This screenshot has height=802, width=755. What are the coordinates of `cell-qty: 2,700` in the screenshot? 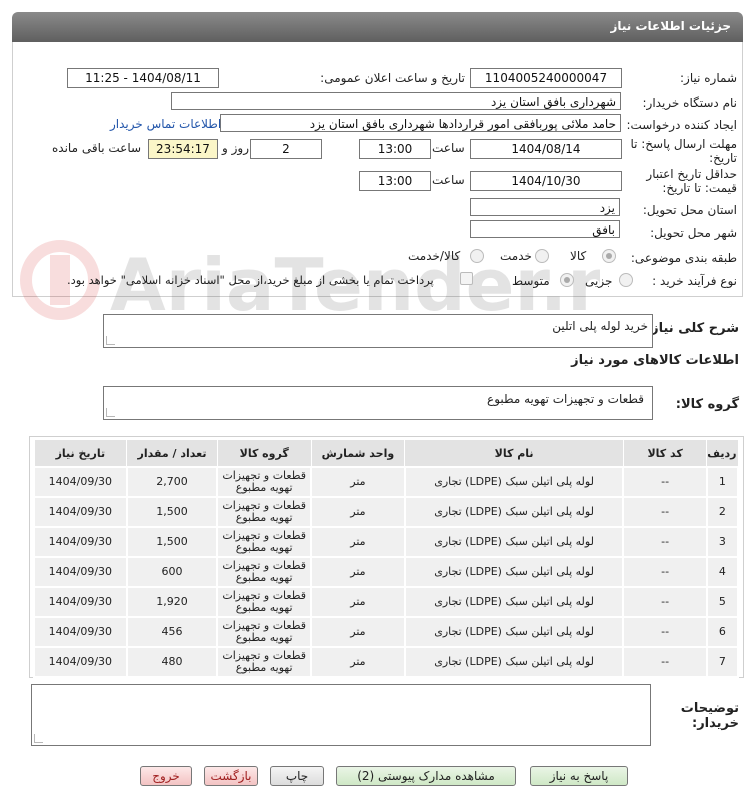 It's located at (172, 482).